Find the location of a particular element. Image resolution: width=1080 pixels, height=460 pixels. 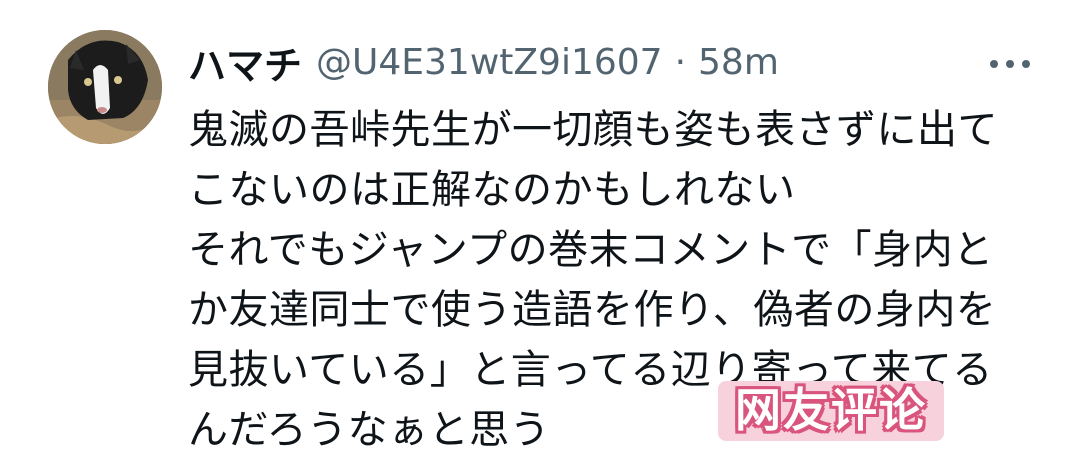

tweet-text-line: こないのは正解なのかもしれない is located at coordinates (492, 190).